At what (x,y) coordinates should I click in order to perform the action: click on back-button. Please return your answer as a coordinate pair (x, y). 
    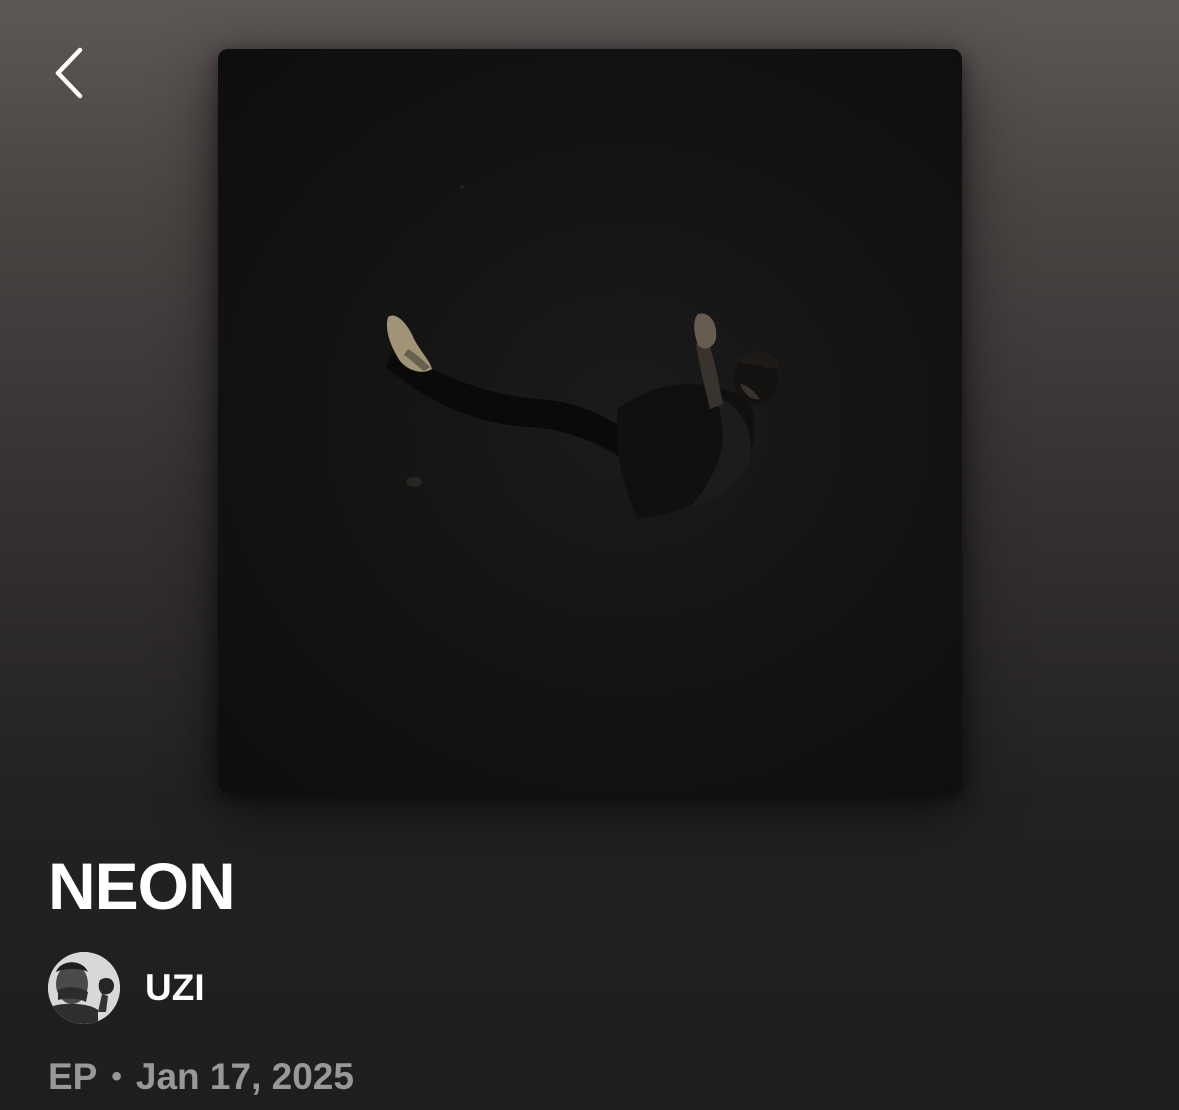
    Looking at the image, I should click on (70, 73).